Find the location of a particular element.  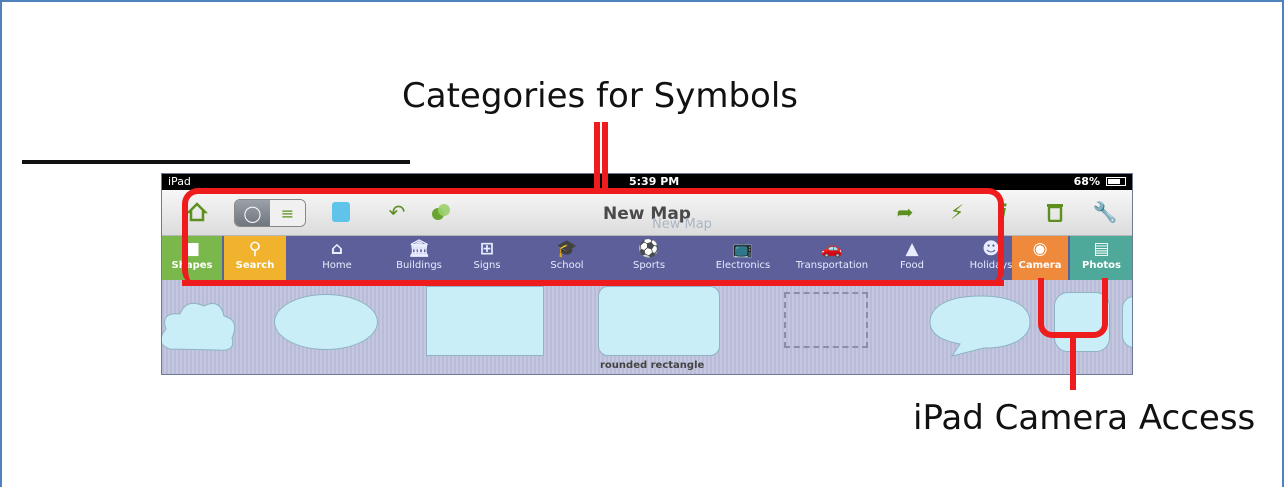

shape-tray: rounded rectangle is located at coordinates (646, 327).